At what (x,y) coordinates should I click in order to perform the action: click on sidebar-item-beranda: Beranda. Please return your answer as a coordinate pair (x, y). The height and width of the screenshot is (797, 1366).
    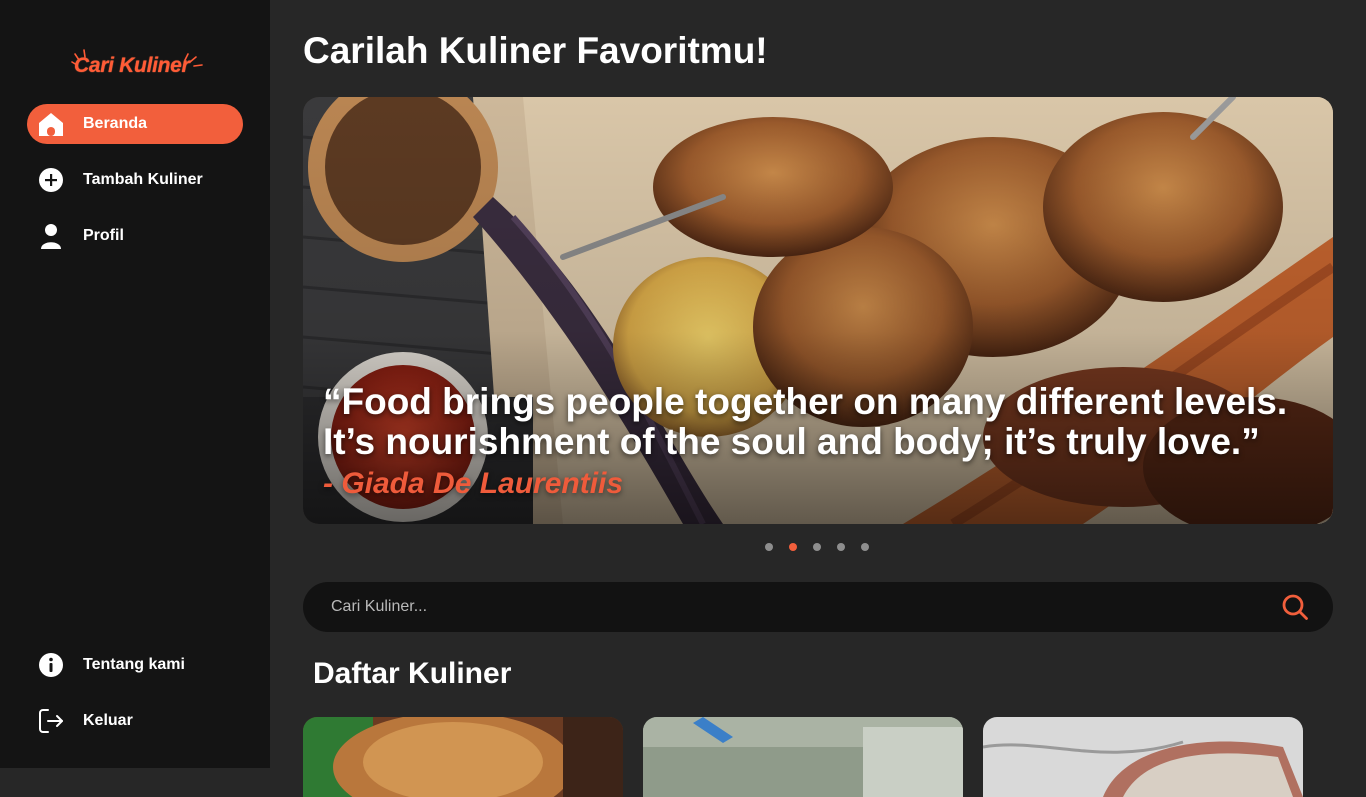
    Looking at the image, I should click on (135, 124).